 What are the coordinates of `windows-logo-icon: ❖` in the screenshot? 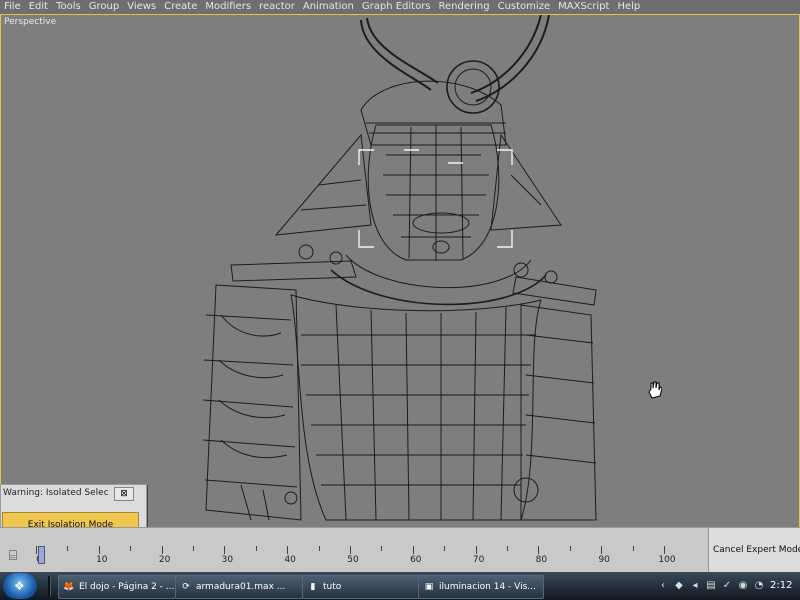 It's located at (19, 586).